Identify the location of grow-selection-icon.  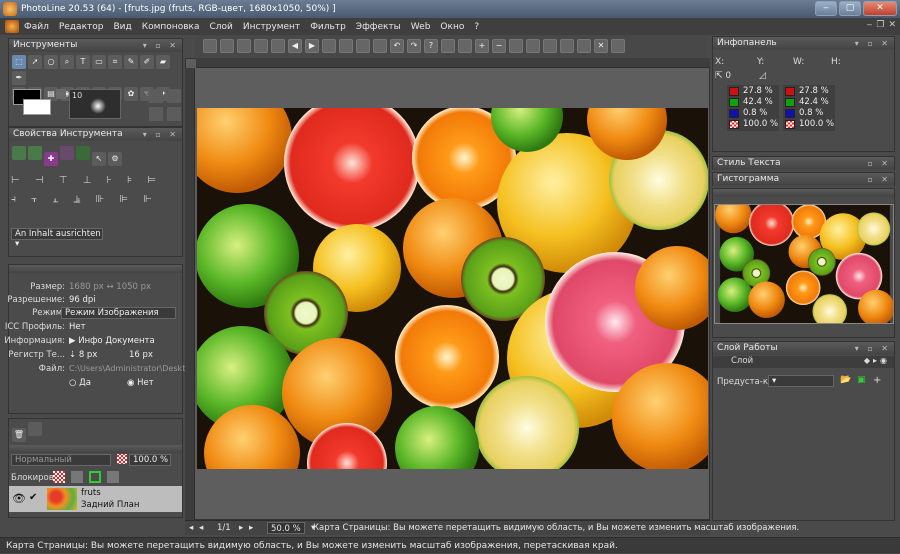
(83, 153).